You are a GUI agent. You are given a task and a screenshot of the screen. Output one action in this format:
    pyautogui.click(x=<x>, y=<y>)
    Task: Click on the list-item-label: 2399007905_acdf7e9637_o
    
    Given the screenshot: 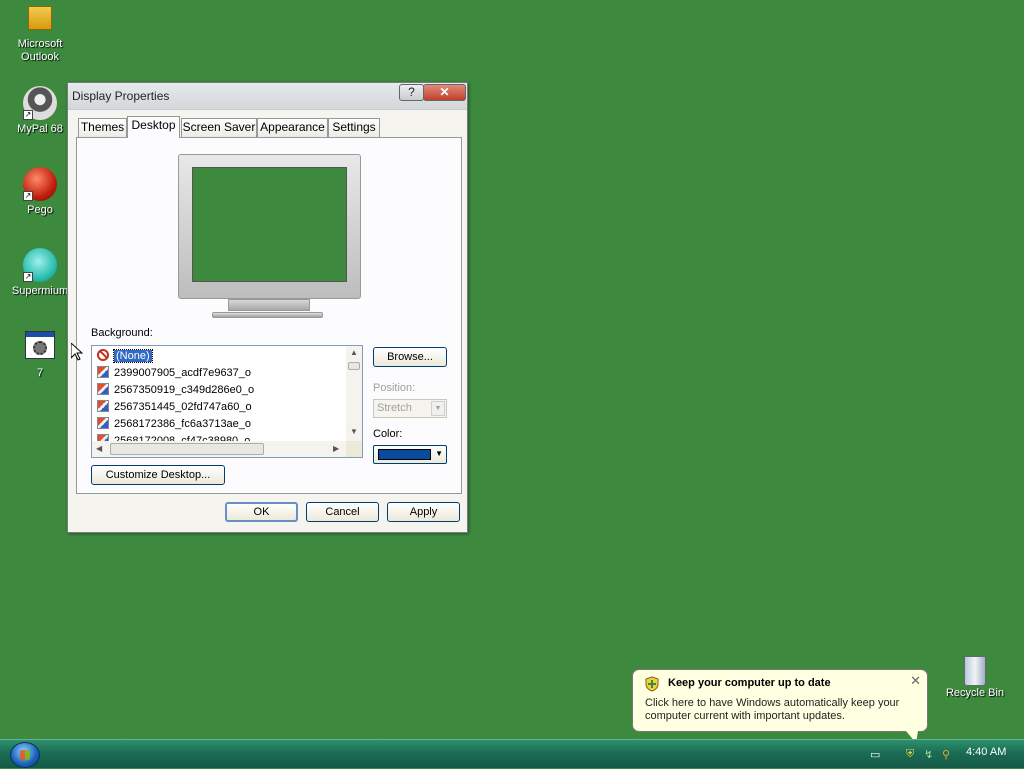 What is the action you would take?
    pyautogui.click(x=183, y=373)
    